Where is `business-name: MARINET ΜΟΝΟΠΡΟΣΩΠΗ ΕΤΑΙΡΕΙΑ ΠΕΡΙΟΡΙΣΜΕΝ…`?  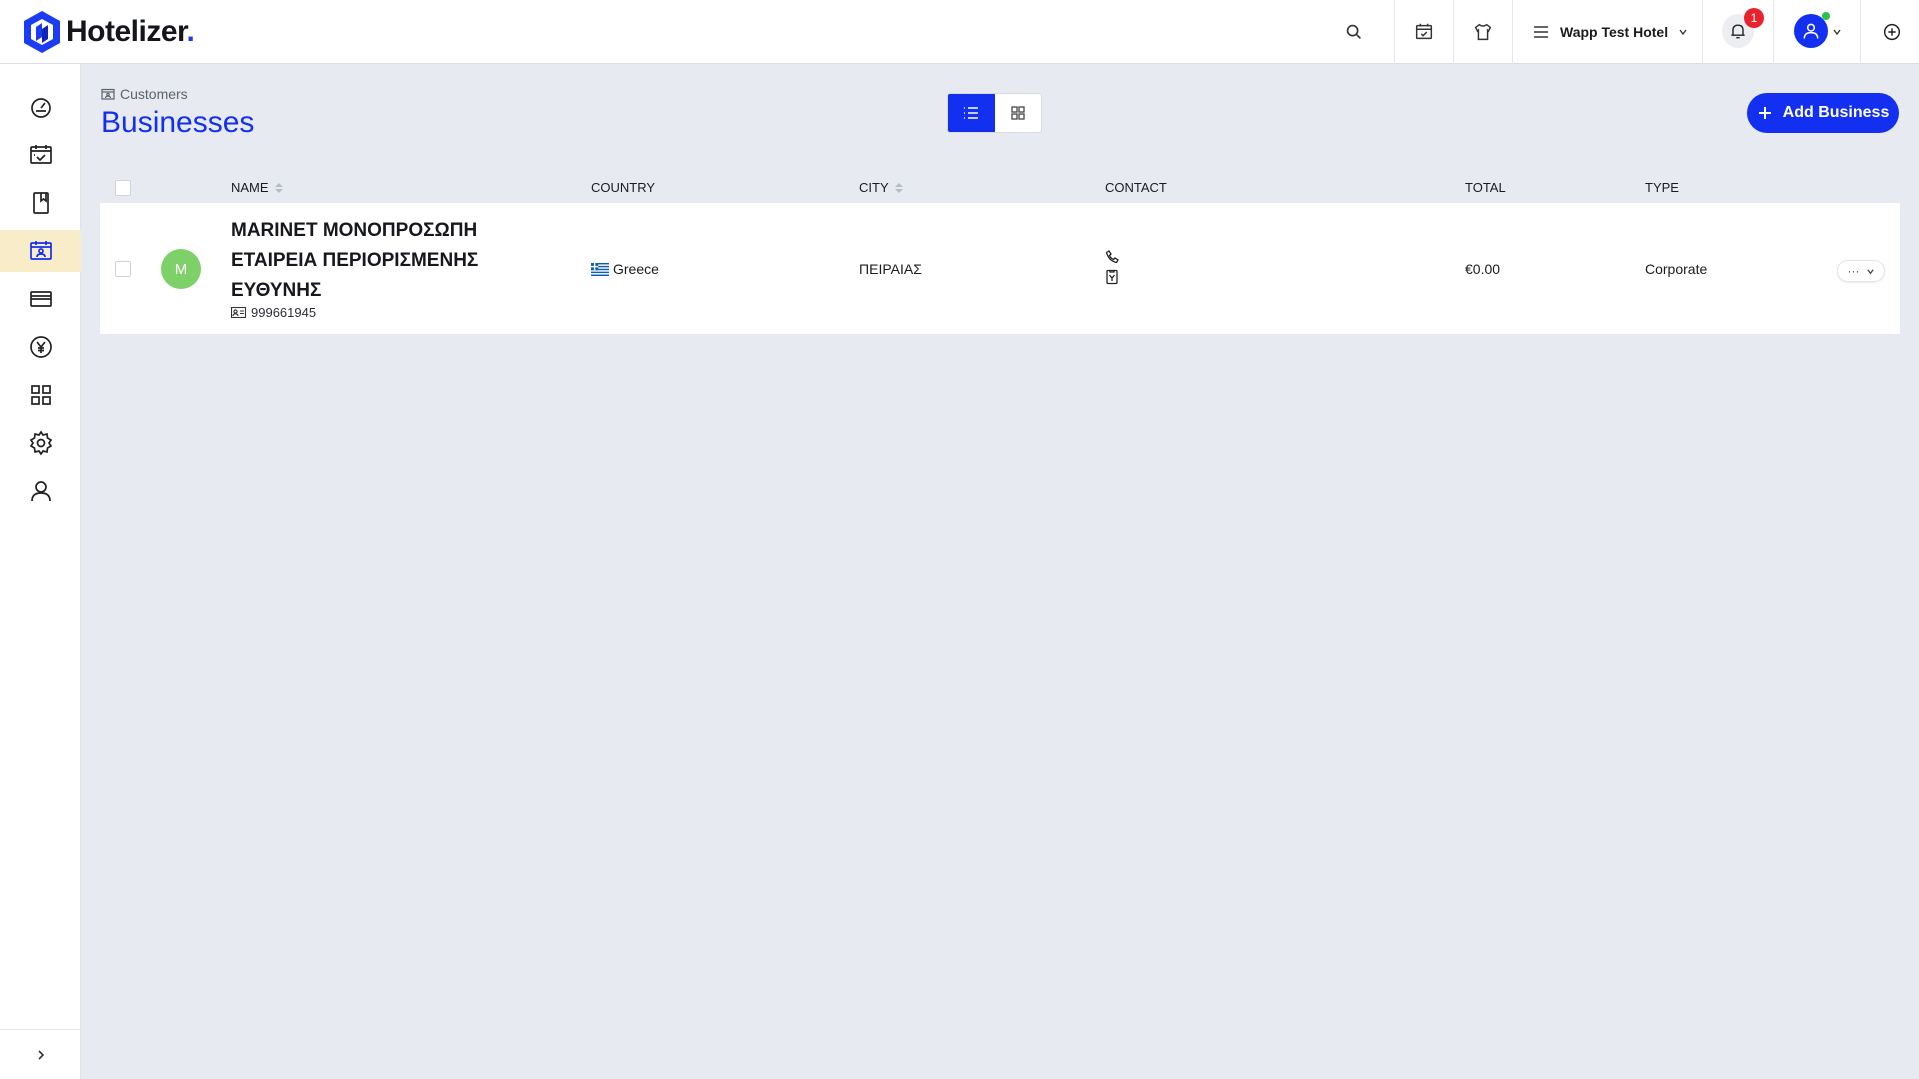
business-name: MARINET ΜΟΝΟΠΡΟΣΩΠΗ ΕΤΑΙΡΕΙΑ ΠΕΡΙΟΡΙΣΜΕΝ… is located at coordinates (381, 261).